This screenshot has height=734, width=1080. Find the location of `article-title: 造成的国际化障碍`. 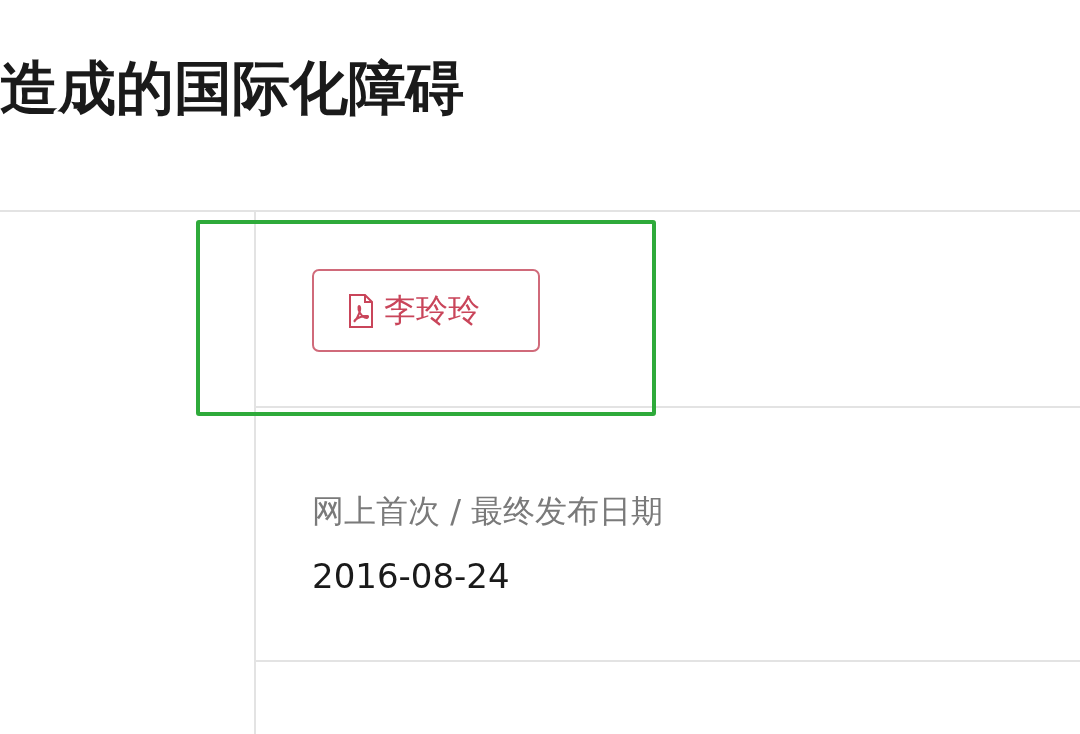

article-title: 造成的国际化障碍 is located at coordinates (232, 88).